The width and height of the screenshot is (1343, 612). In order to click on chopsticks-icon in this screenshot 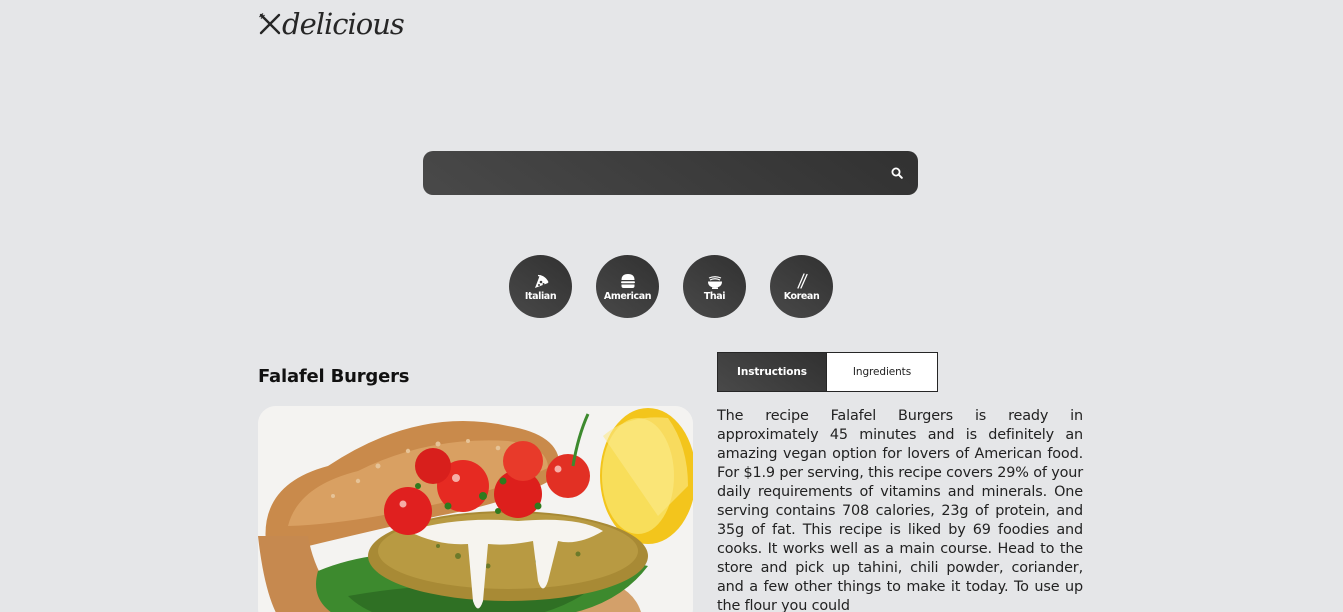, I will do `click(802, 281)`.